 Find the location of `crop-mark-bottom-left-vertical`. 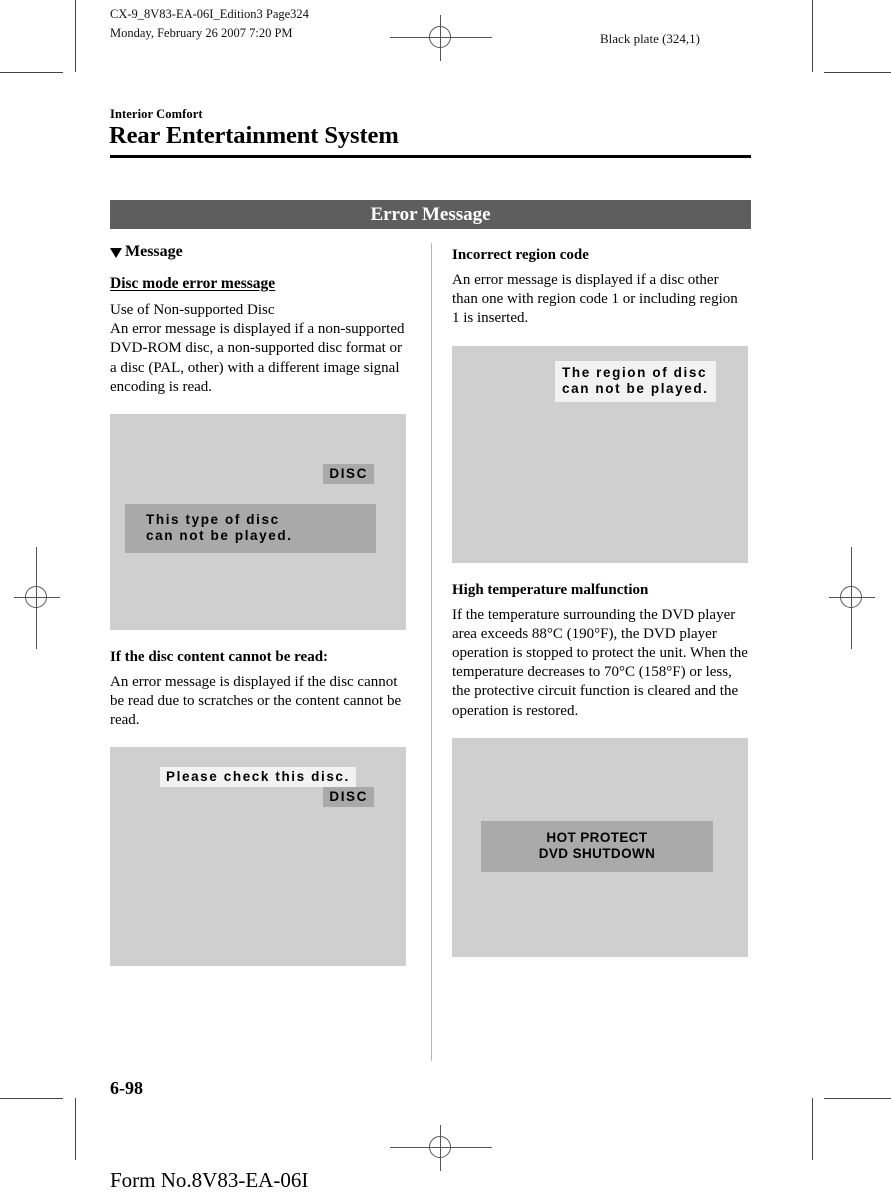

crop-mark-bottom-left-vertical is located at coordinates (75, 1129).